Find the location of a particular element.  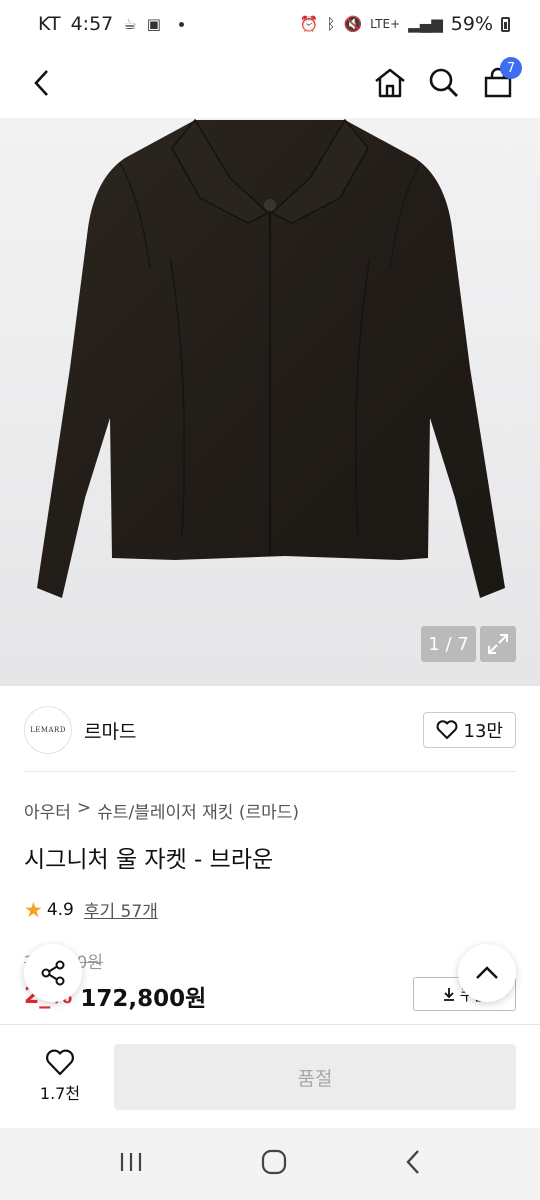

battery-icon is located at coordinates (505, 24).